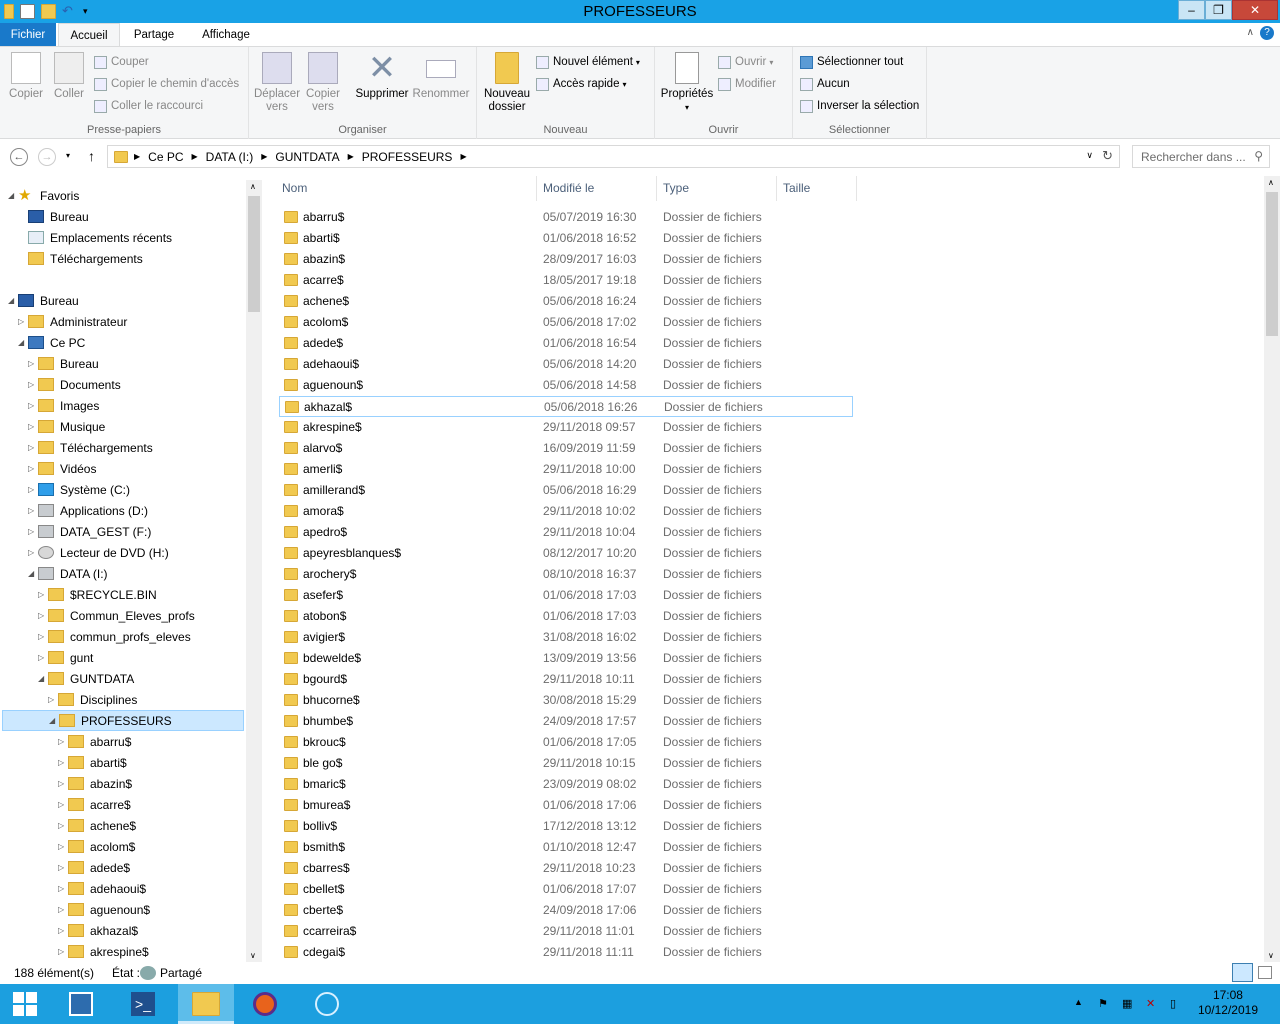 The height and width of the screenshot is (1024, 1280). Describe the element at coordinates (89, 531) in the screenshot. I see `tree-item: ▷ DATA_GEST (F:)` at that location.